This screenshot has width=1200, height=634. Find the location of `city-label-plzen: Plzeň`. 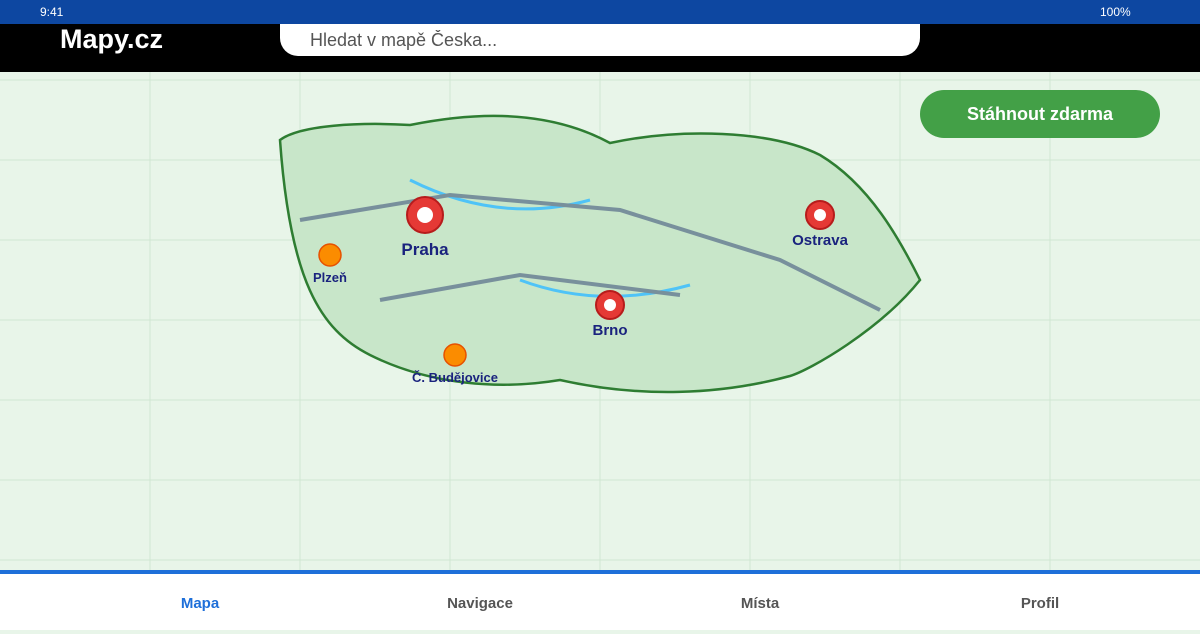

city-label-plzen: Plzeň is located at coordinates (330, 277).